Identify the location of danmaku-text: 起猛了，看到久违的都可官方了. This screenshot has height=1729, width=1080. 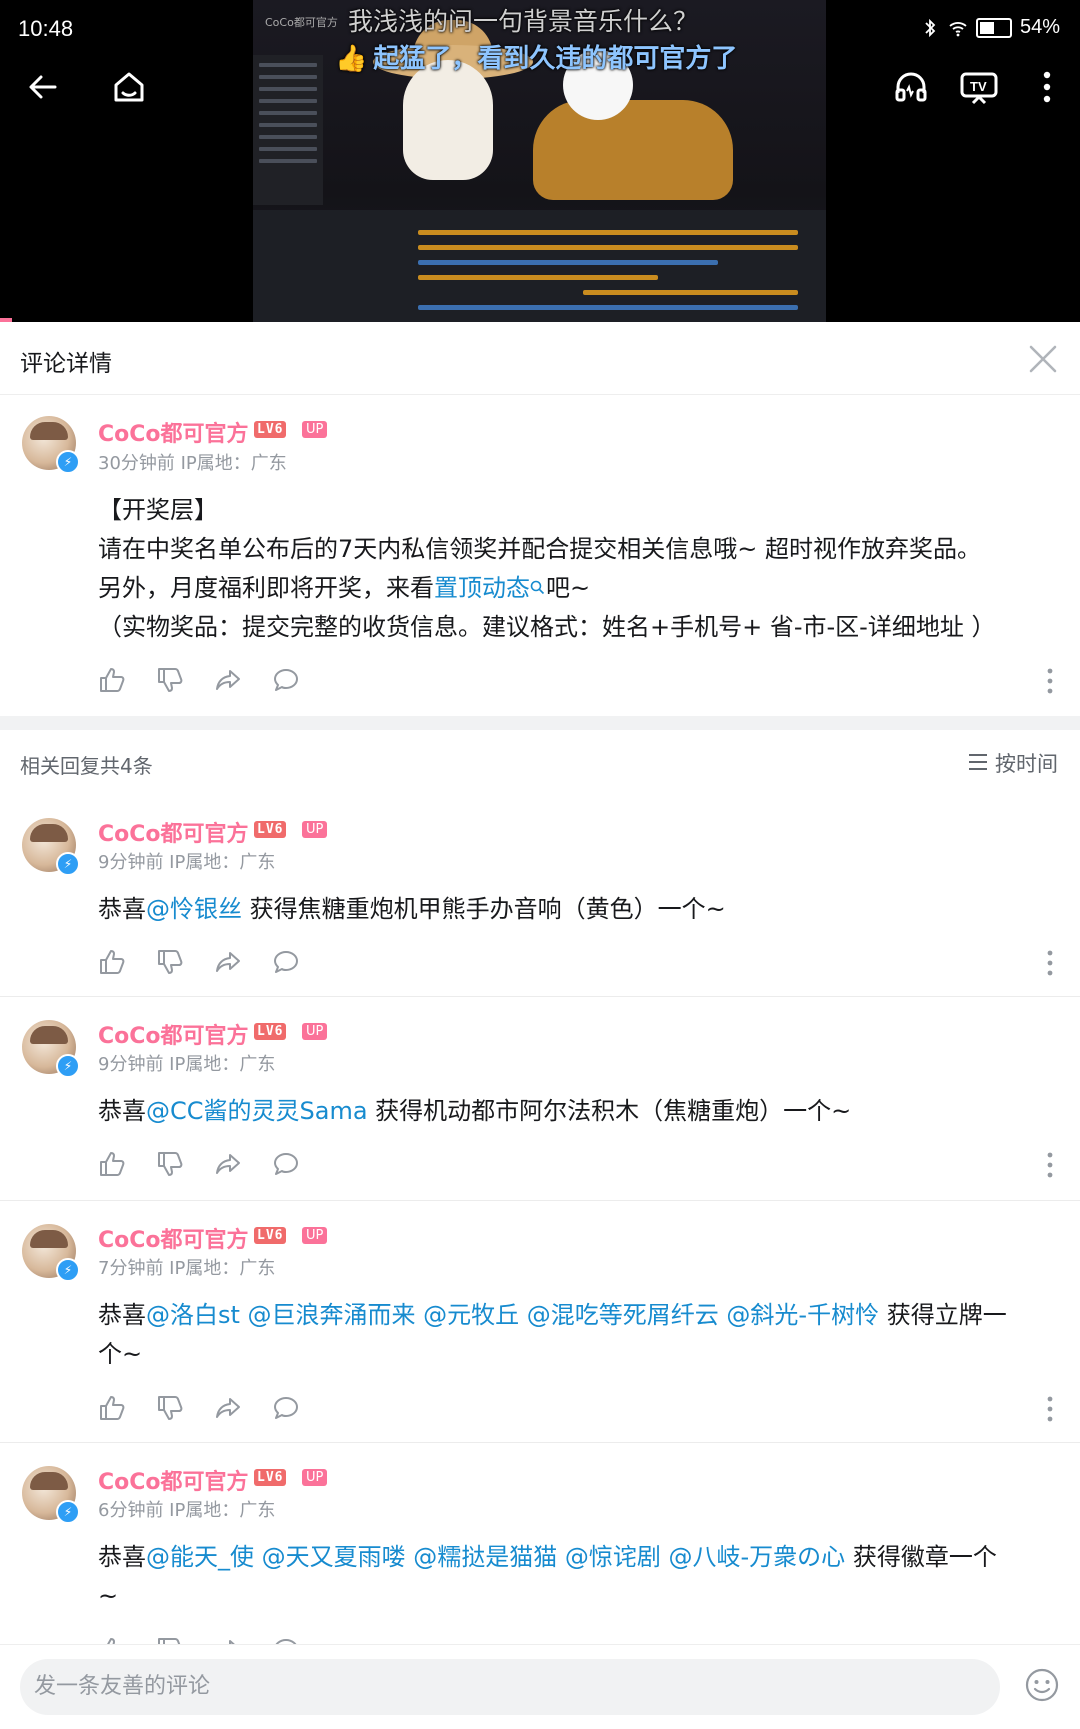
(555, 59).